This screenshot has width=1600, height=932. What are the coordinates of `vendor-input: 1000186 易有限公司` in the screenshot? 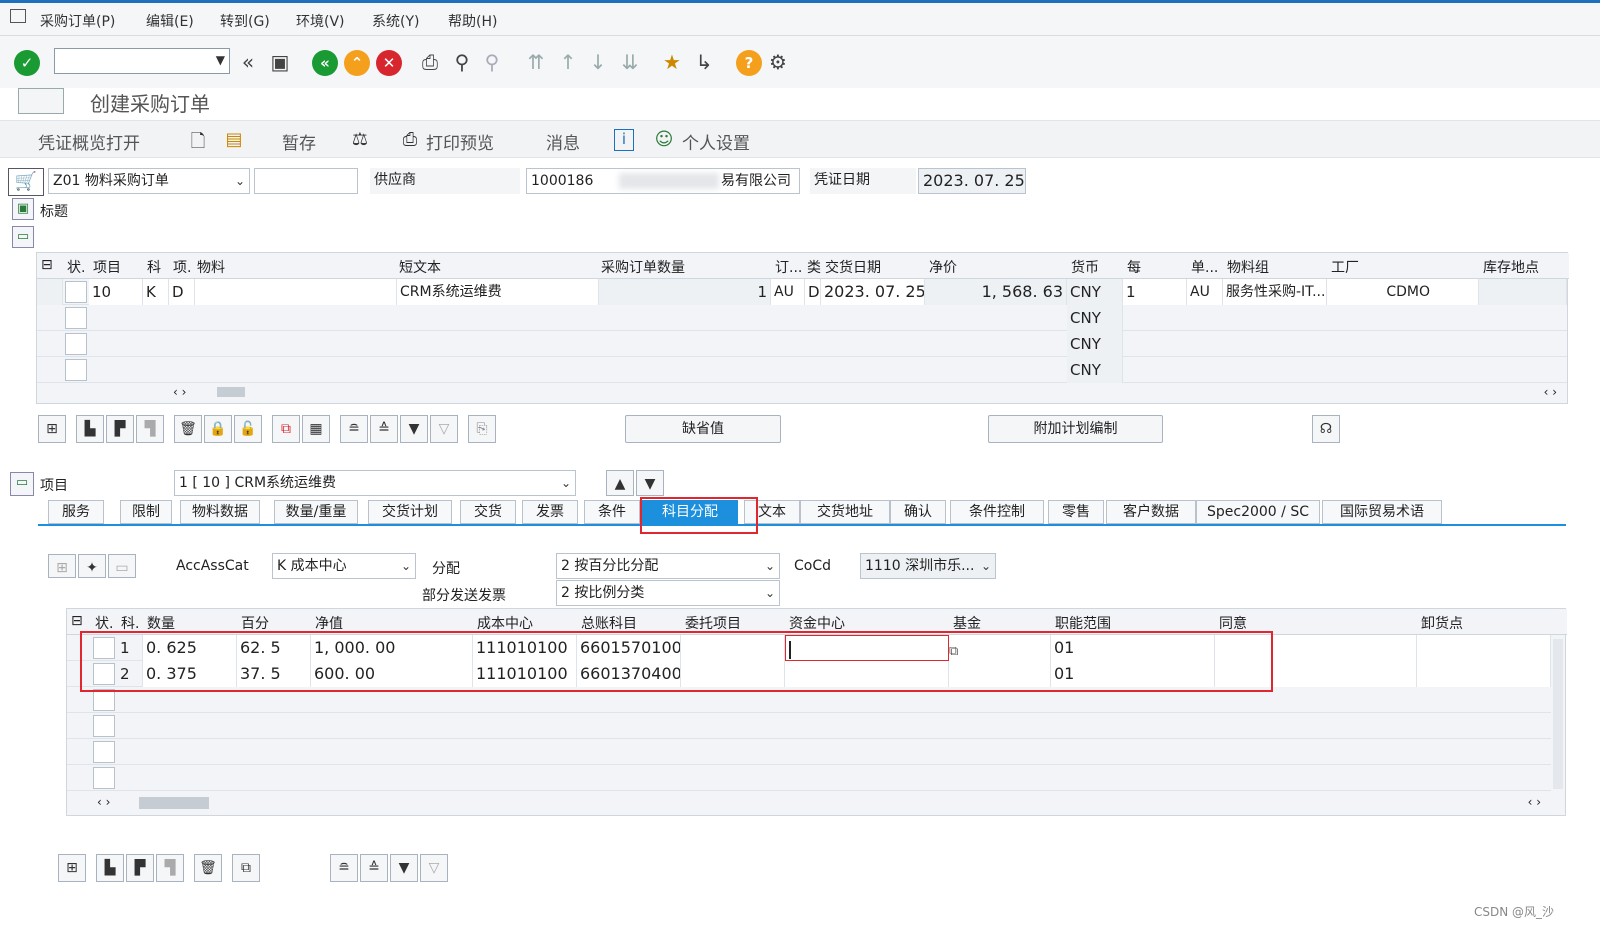 It's located at (663, 181).